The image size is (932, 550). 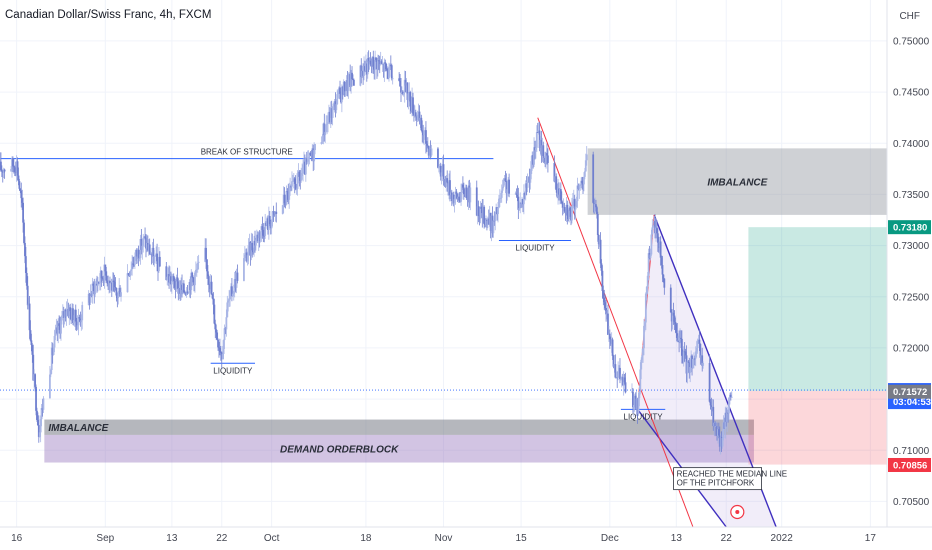 I want to click on y-tick-label: 0.71000, so click(x=911, y=451).